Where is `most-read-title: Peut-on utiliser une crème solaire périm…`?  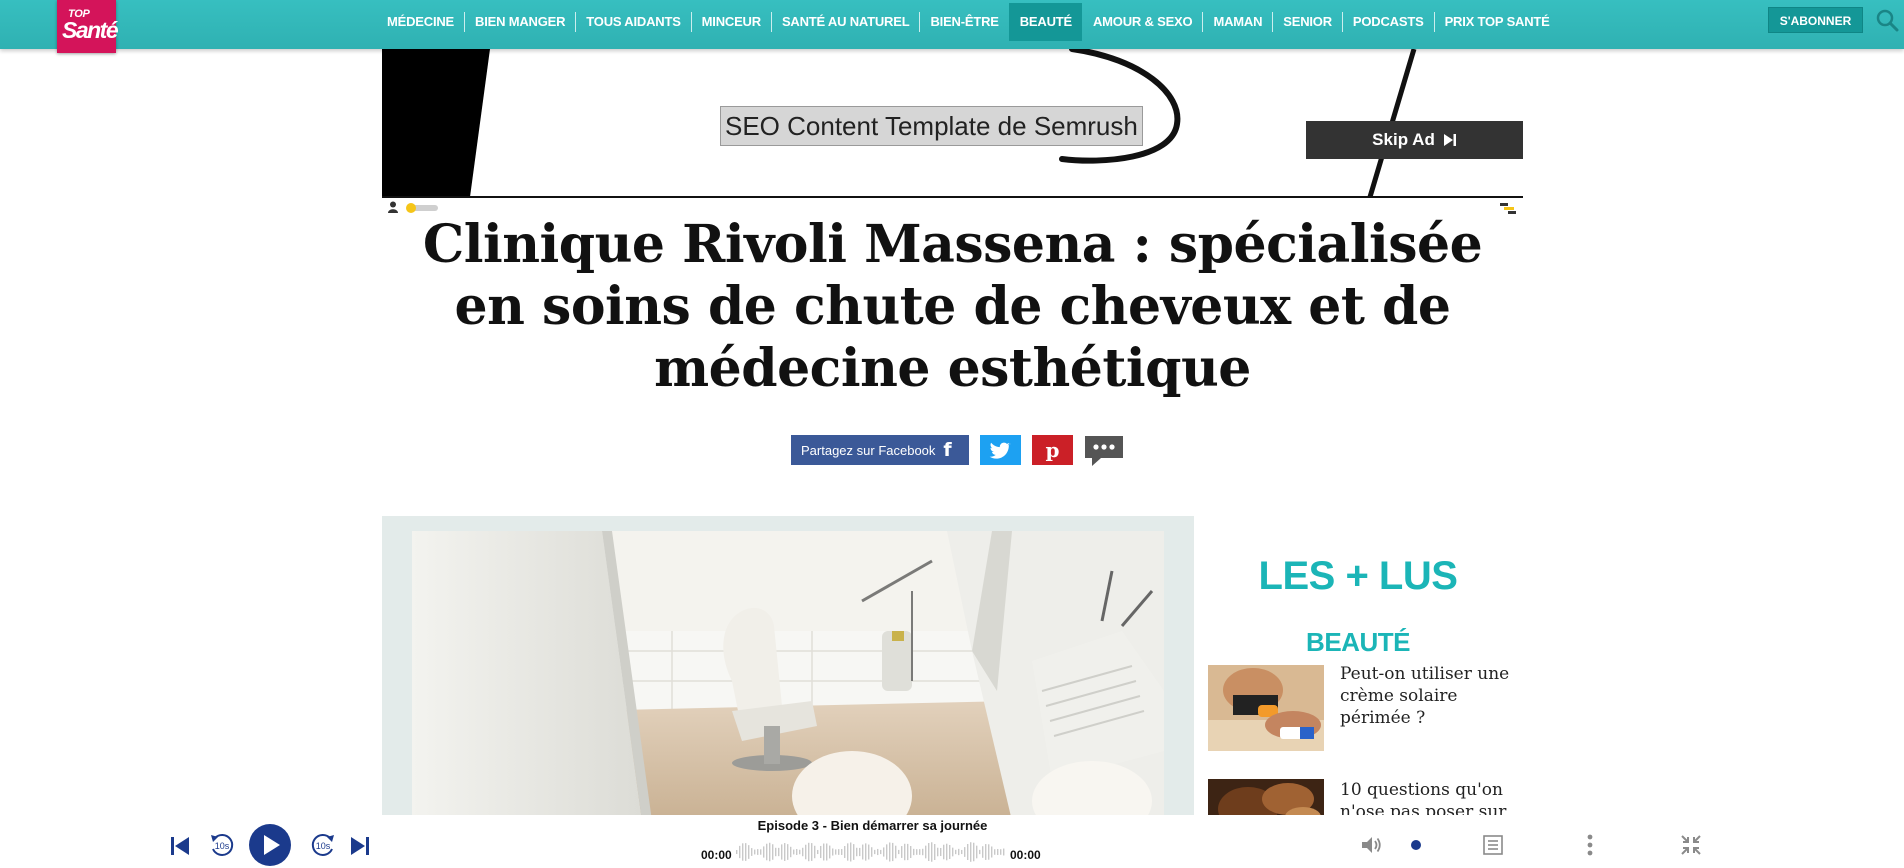
most-read-title: Peut-on utiliser une crème solaire périm… is located at coordinates (1427, 696).